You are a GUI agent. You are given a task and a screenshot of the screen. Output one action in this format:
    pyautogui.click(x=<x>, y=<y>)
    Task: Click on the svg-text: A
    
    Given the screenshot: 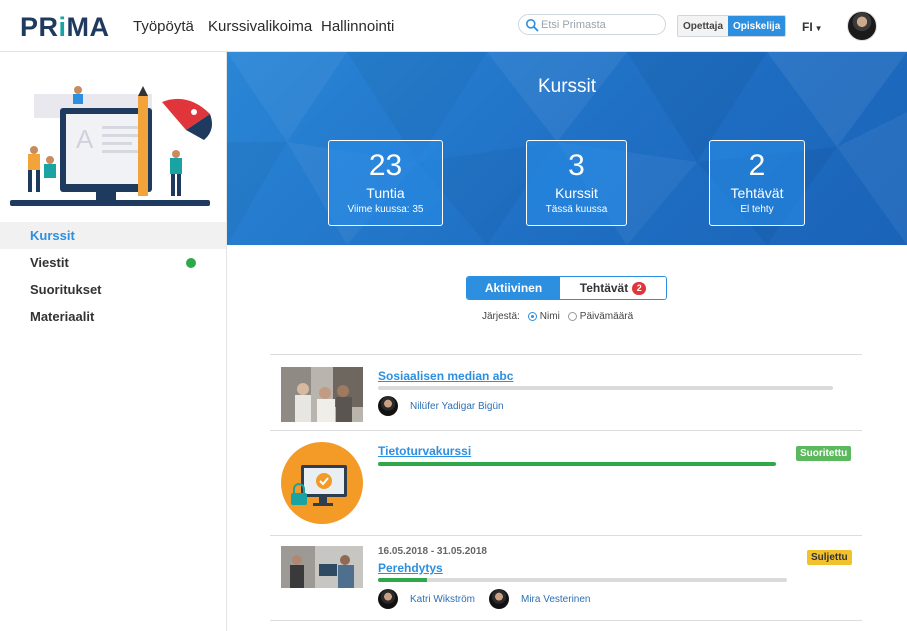 What is the action you would take?
    pyautogui.click(x=85, y=139)
    